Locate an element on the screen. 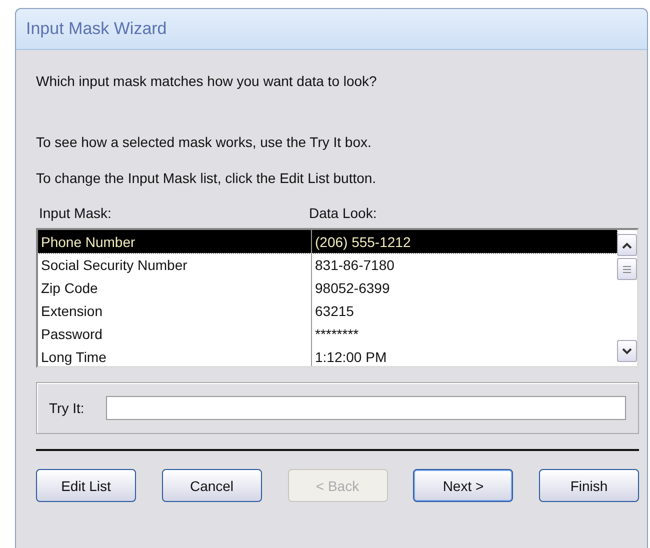 This screenshot has width=650, height=548. mask-row: Extension 63215 is located at coordinates (327, 310).